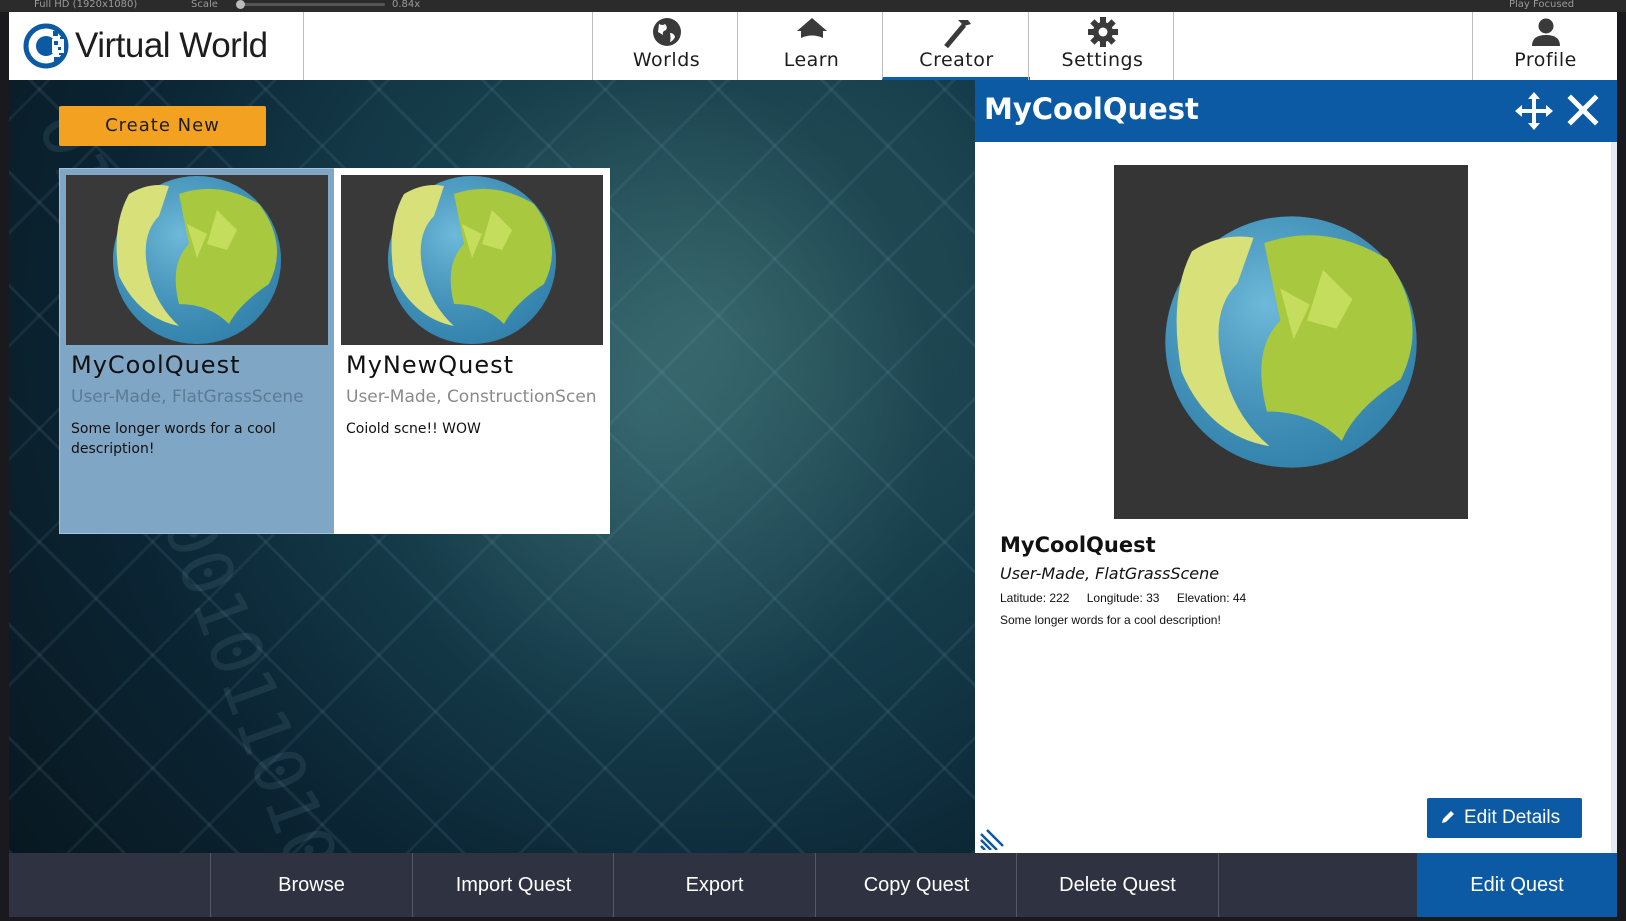 This screenshot has width=1626, height=921. What do you see at coordinates (1211, 598) in the screenshot?
I see `elevation-value: Elevation: 44` at bounding box center [1211, 598].